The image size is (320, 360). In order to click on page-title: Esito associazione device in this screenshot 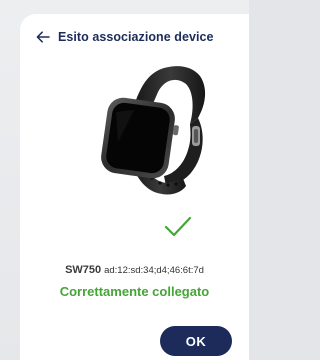, I will do `click(136, 37)`.